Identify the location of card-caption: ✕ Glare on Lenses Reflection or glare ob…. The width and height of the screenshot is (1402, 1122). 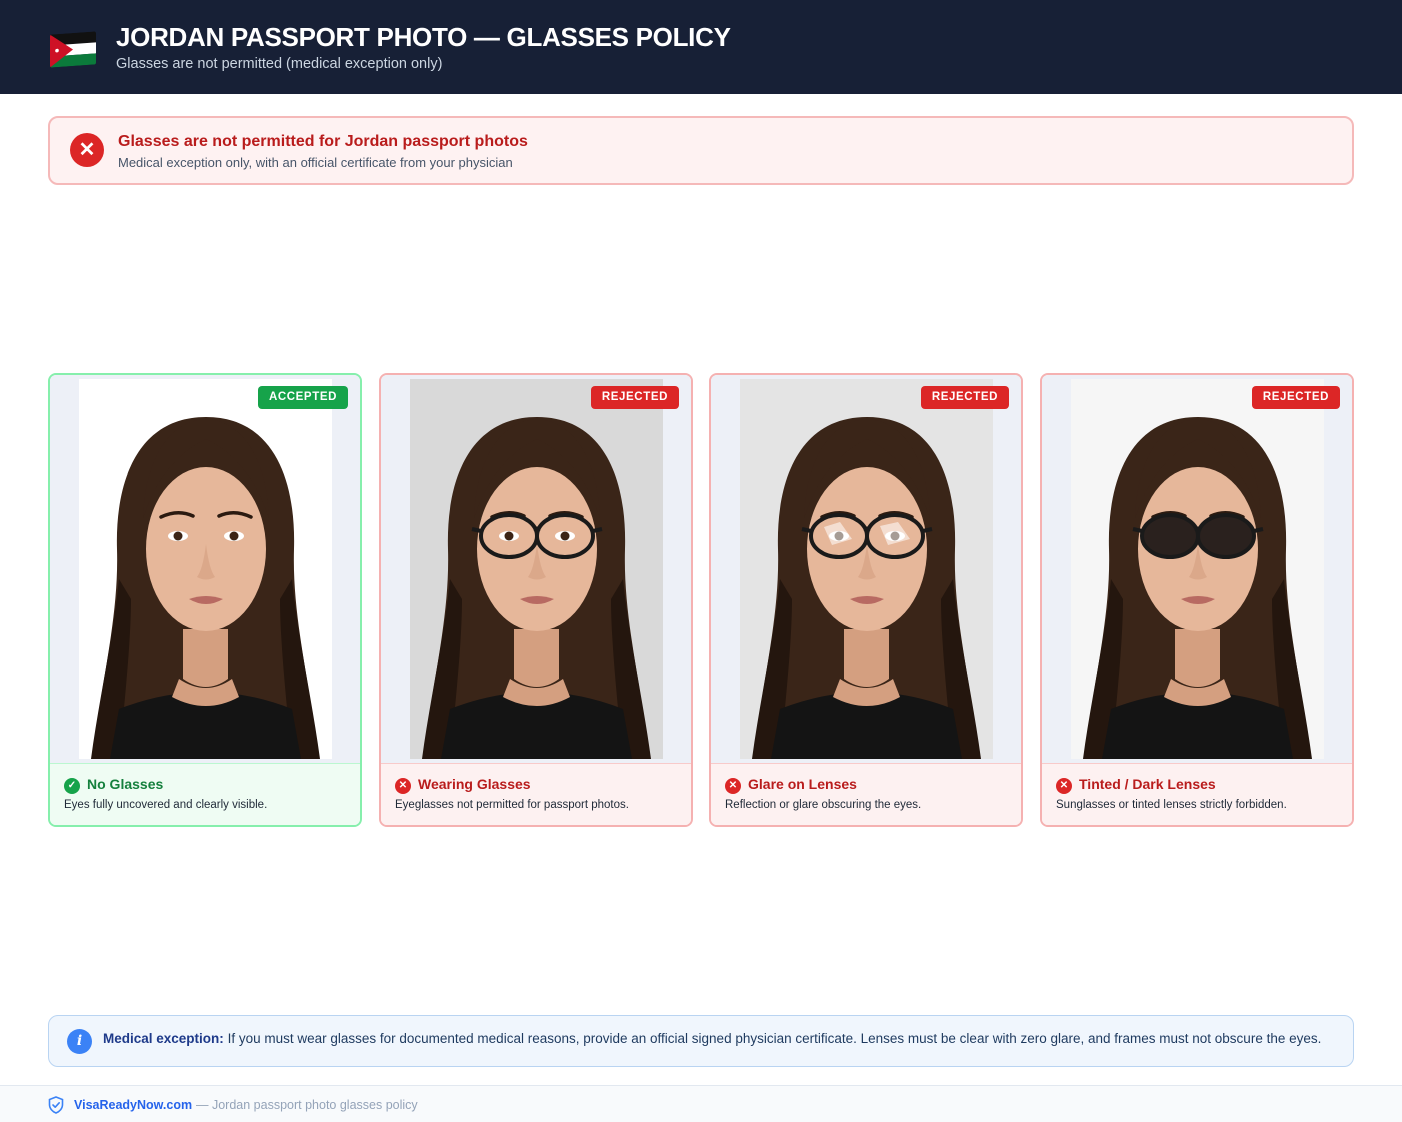
(866, 794).